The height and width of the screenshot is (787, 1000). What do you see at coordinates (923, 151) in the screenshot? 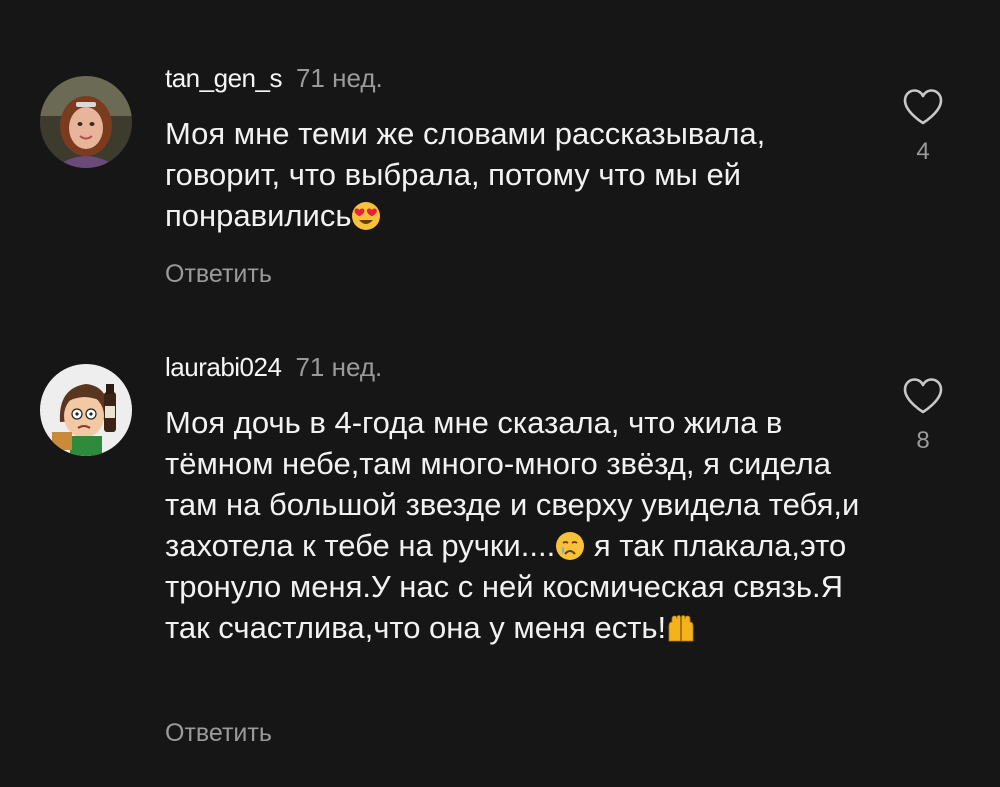
I see `like-count: 4` at bounding box center [923, 151].